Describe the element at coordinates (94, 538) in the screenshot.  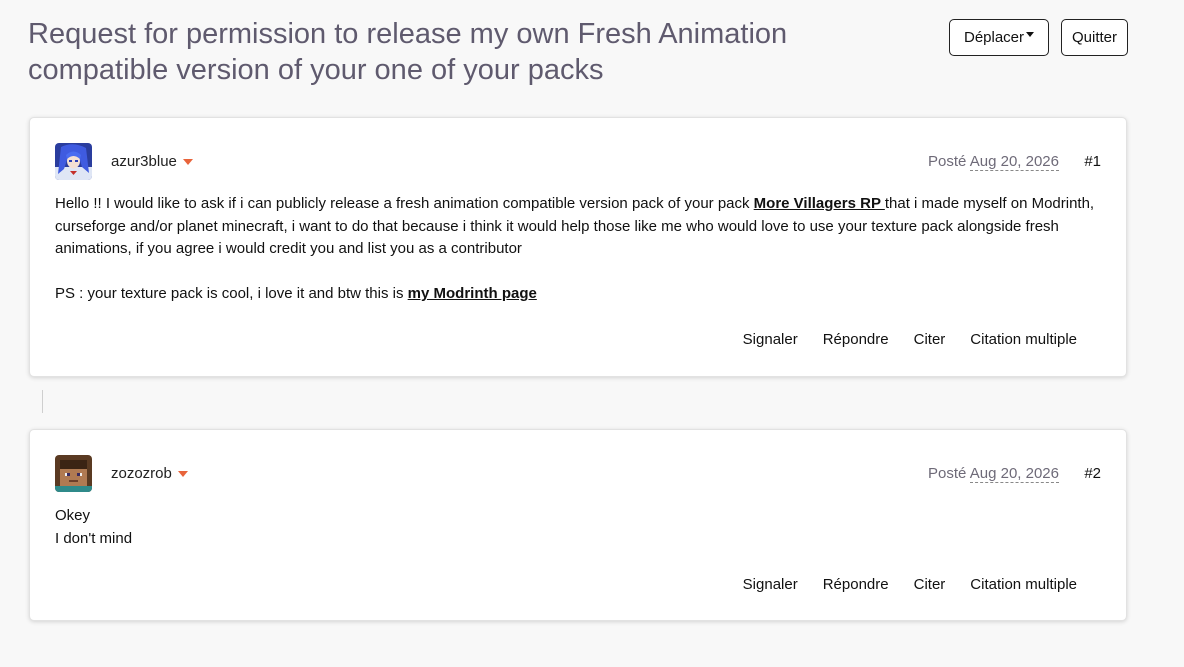
I see `post-line: I don't mind` at that location.